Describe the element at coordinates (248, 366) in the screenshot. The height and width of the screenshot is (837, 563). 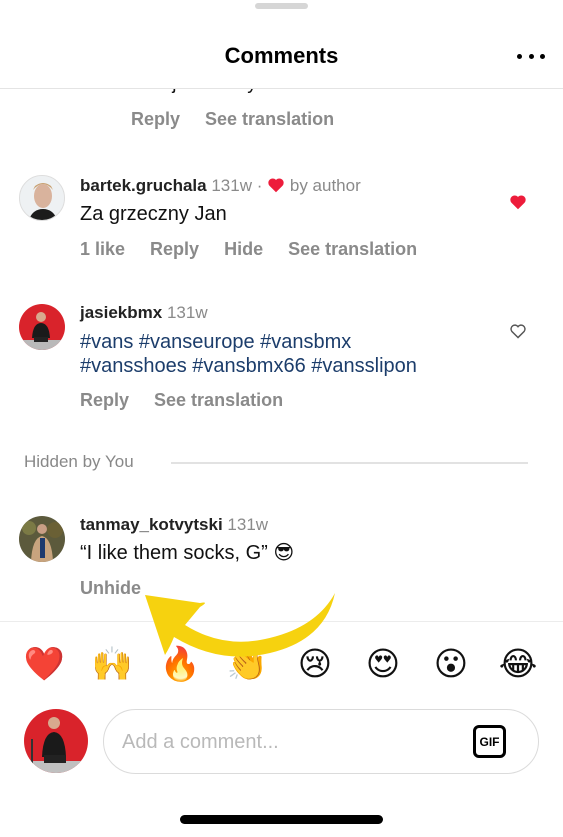
I see `hashtags-line-2: #vansshoes #vansbmx66 #vansslipon` at that location.